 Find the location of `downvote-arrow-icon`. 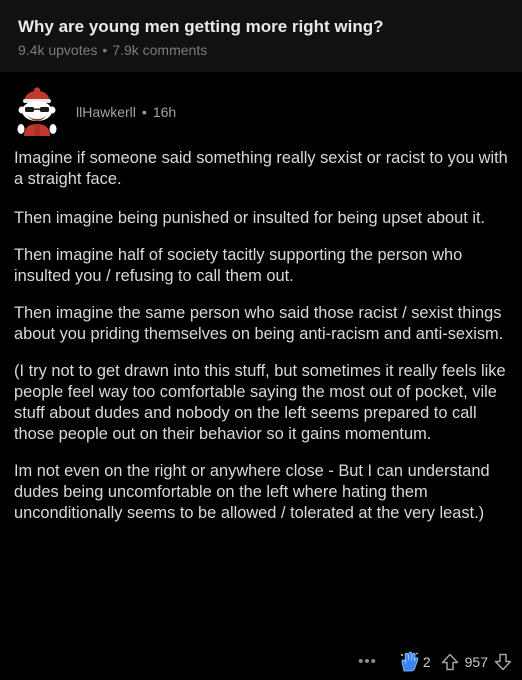

downvote-arrow-icon is located at coordinates (503, 662).